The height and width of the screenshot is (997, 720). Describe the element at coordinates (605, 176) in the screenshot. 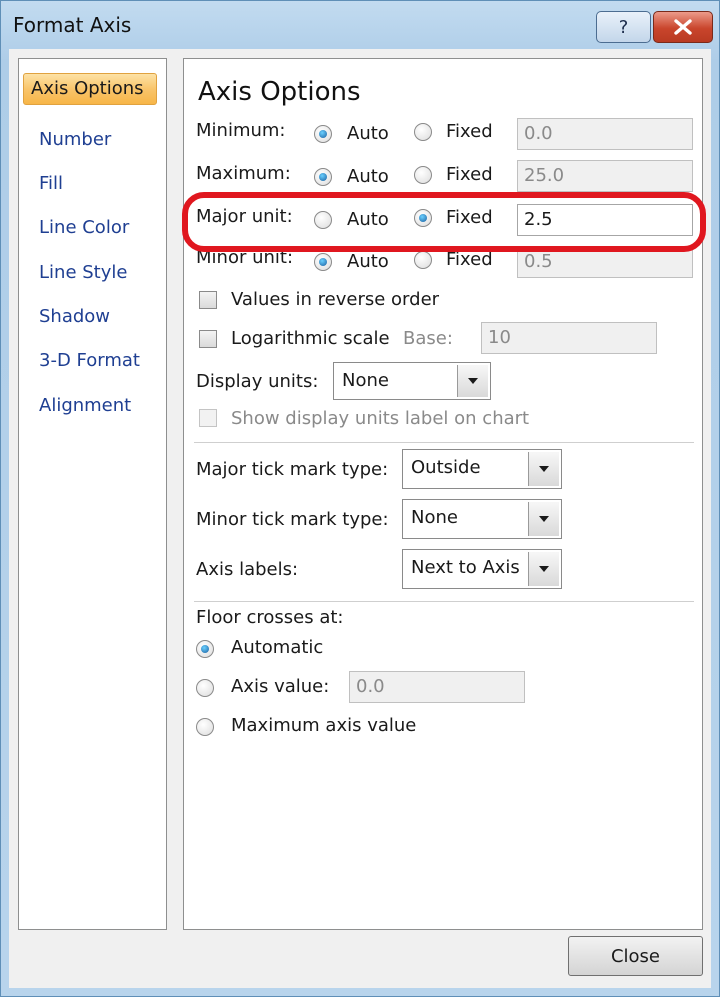

I see `maximum-value-field: 25.0` at that location.